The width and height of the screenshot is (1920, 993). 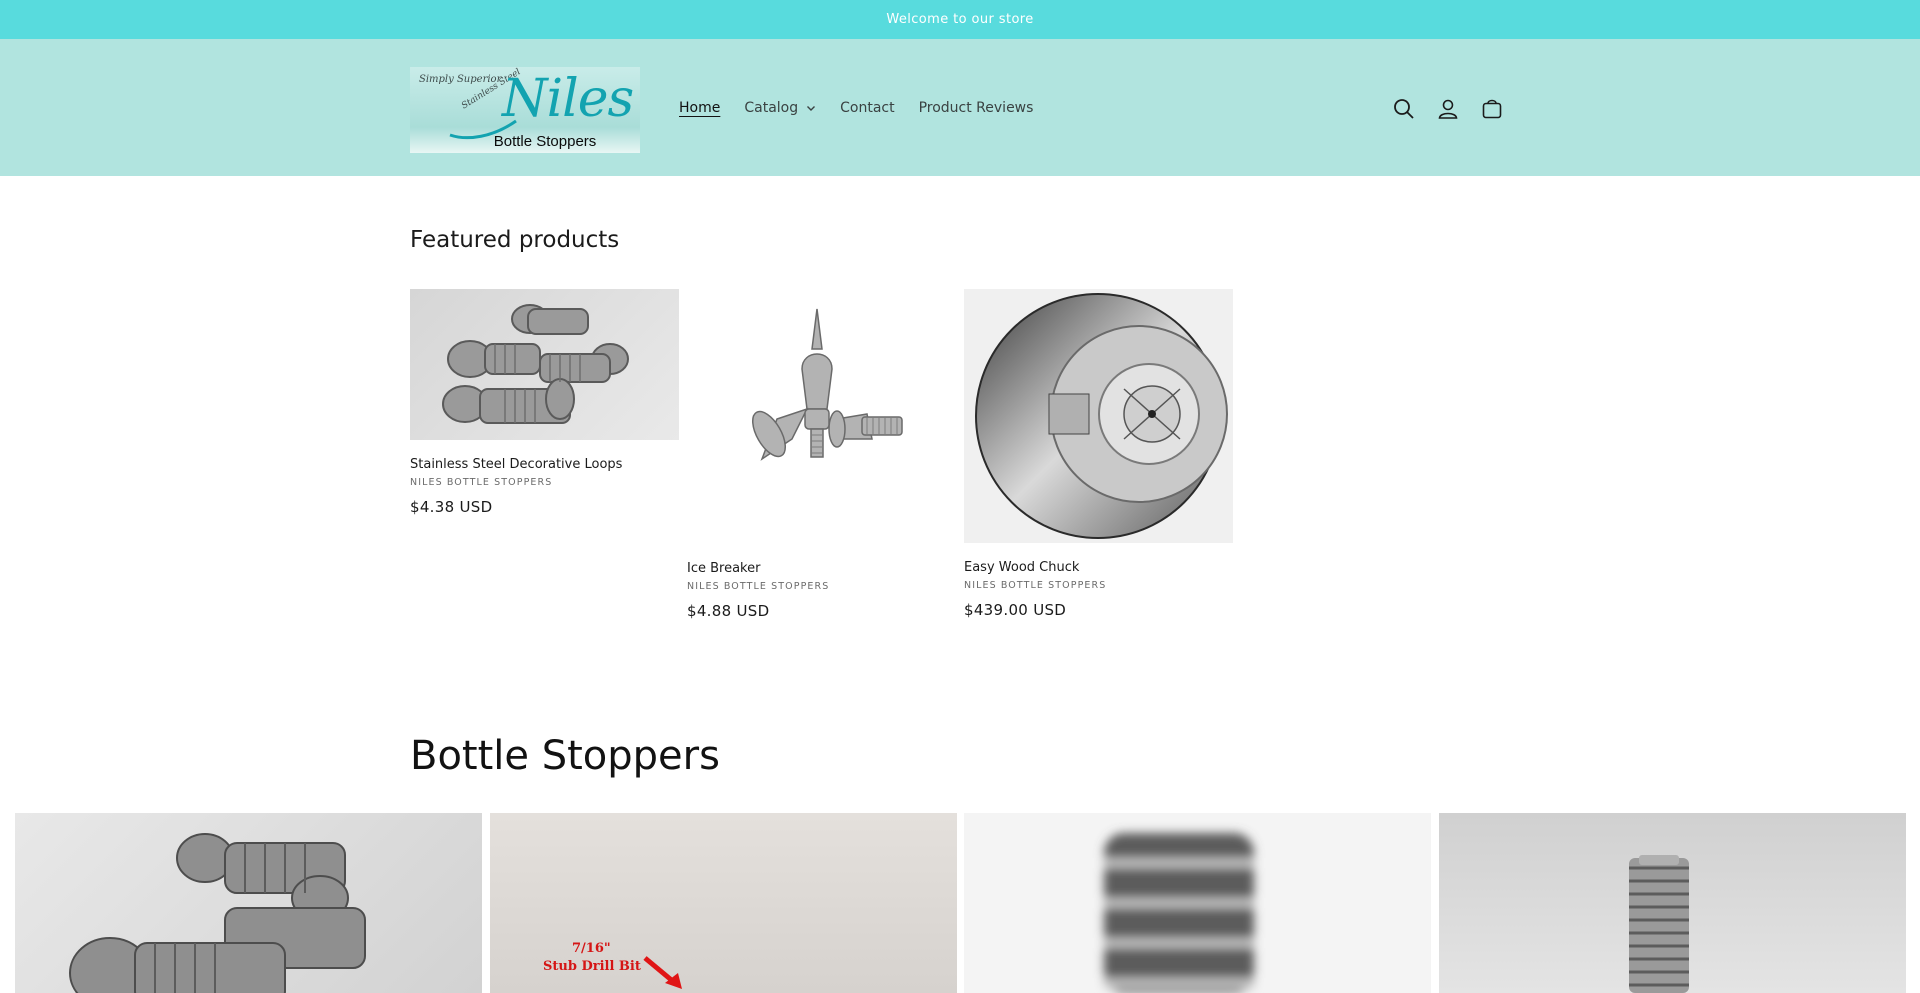 I want to click on nav-contact: Contact, so click(x=867, y=108).